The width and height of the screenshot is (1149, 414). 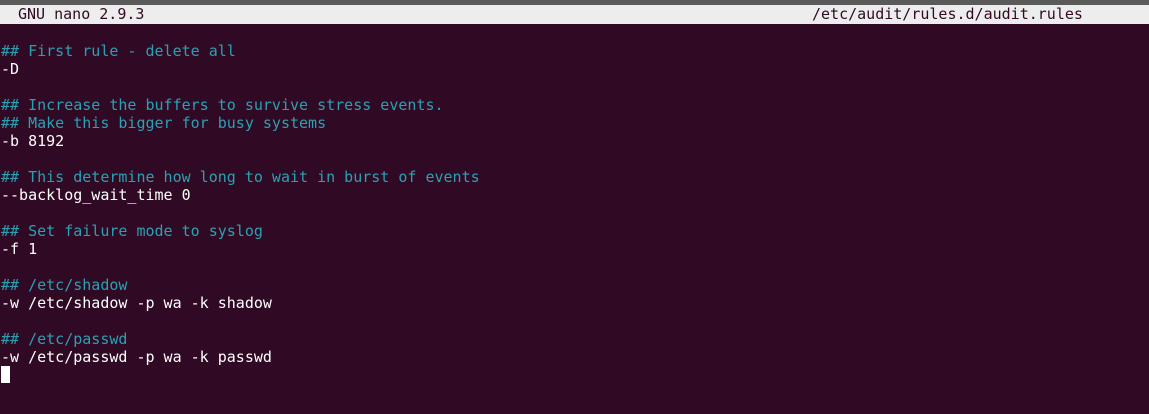 What do you see at coordinates (10, 69) in the screenshot?
I see `rule-line: -D` at bounding box center [10, 69].